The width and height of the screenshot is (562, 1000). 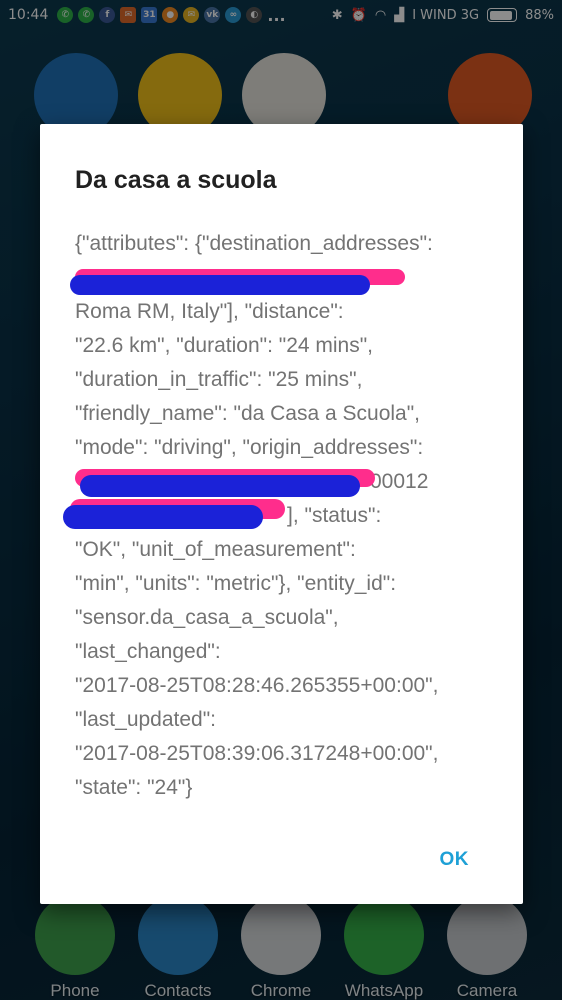 I want to click on dialog-title: Da casa a scuola, so click(x=176, y=180).